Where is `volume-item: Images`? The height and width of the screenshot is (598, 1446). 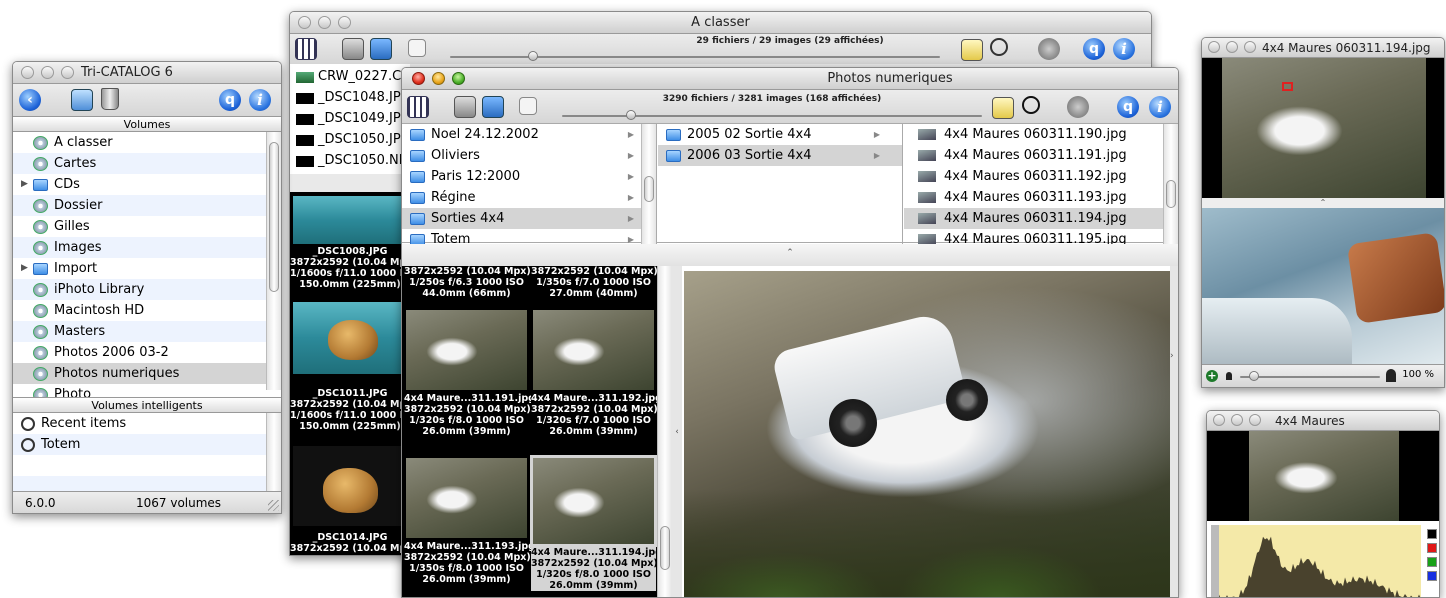
volume-item: Images is located at coordinates (139, 247).